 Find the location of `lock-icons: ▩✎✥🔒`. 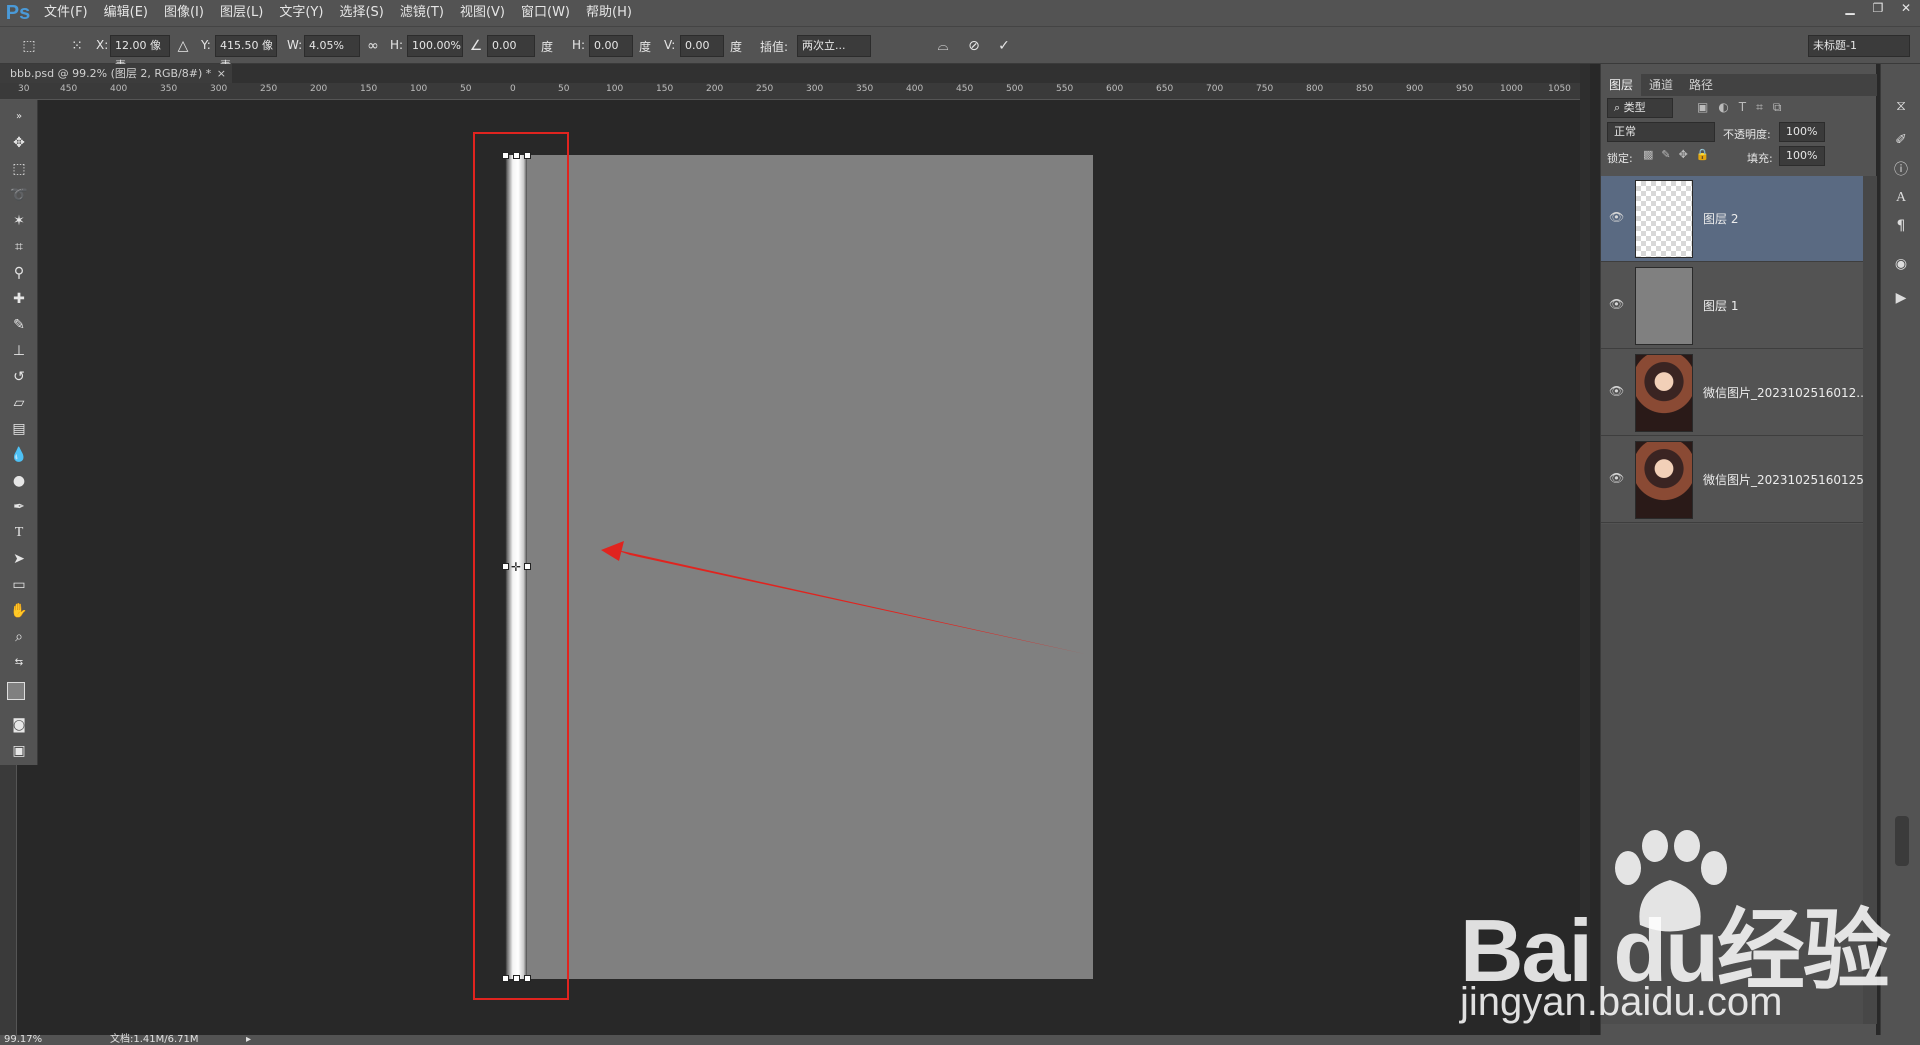

lock-icons: ▩✎✥🔒 is located at coordinates (1680, 154).